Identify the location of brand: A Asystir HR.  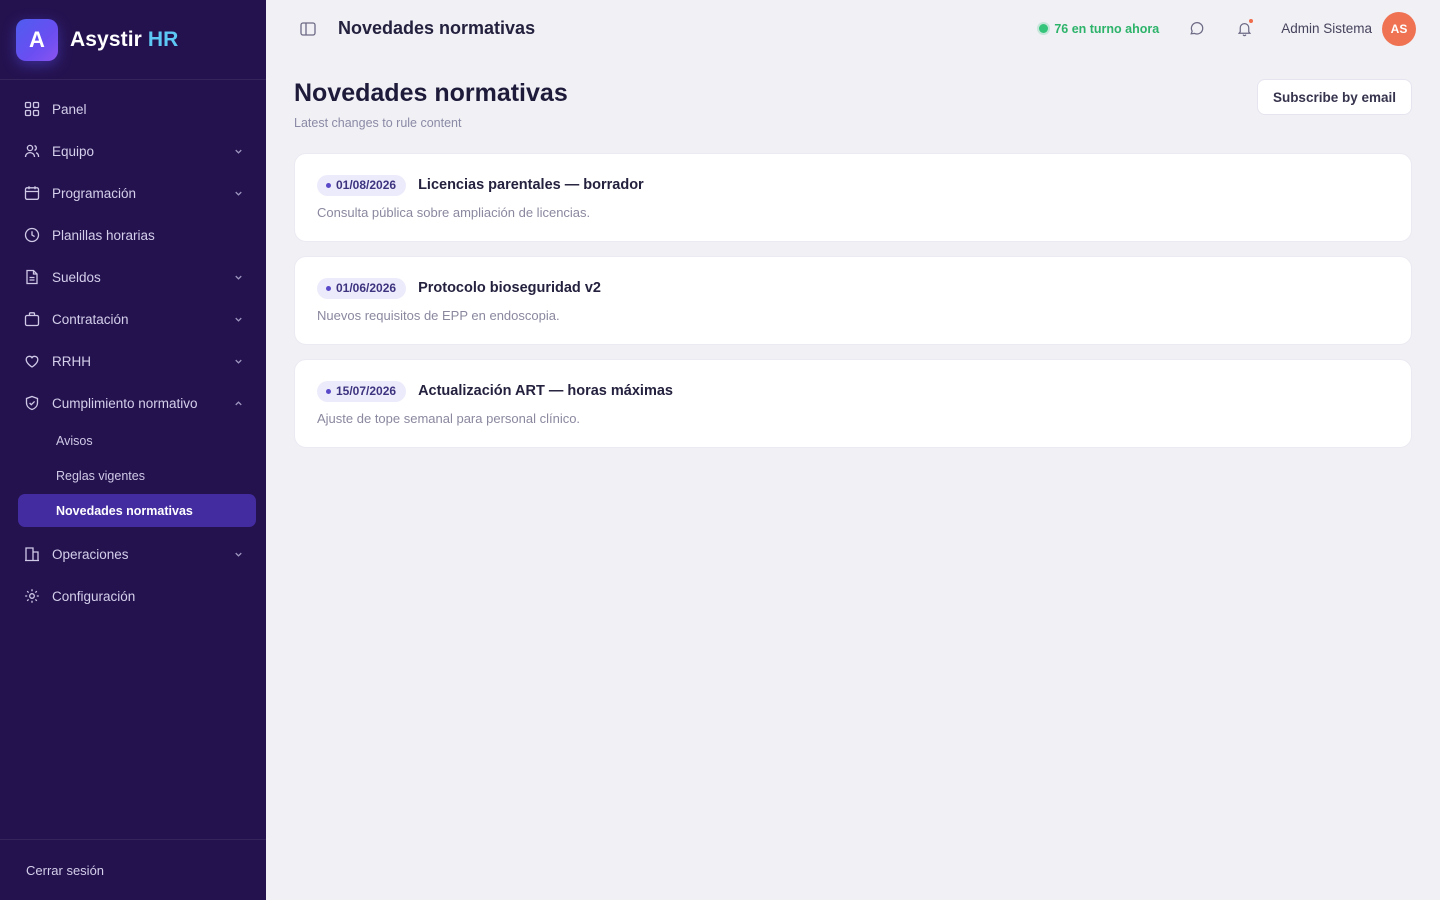
(133, 40).